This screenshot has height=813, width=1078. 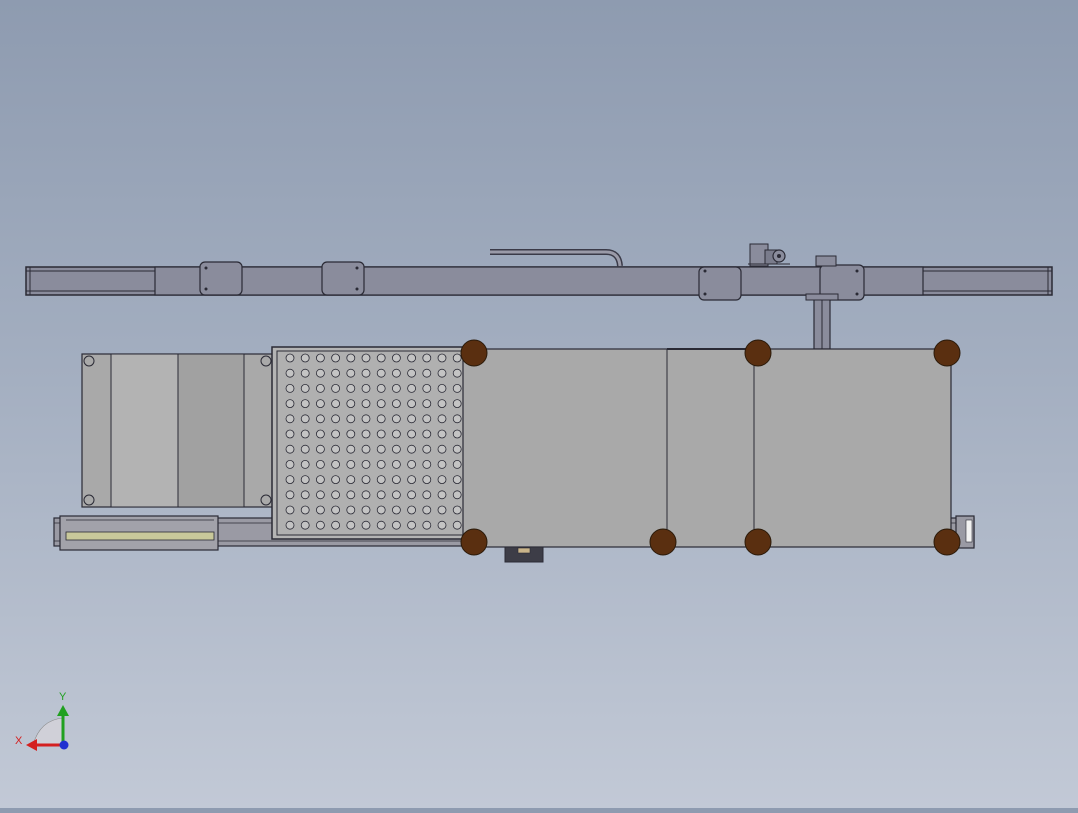 What do you see at coordinates (524, 554) in the screenshot?
I see `drive-box` at bounding box center [524, 554].